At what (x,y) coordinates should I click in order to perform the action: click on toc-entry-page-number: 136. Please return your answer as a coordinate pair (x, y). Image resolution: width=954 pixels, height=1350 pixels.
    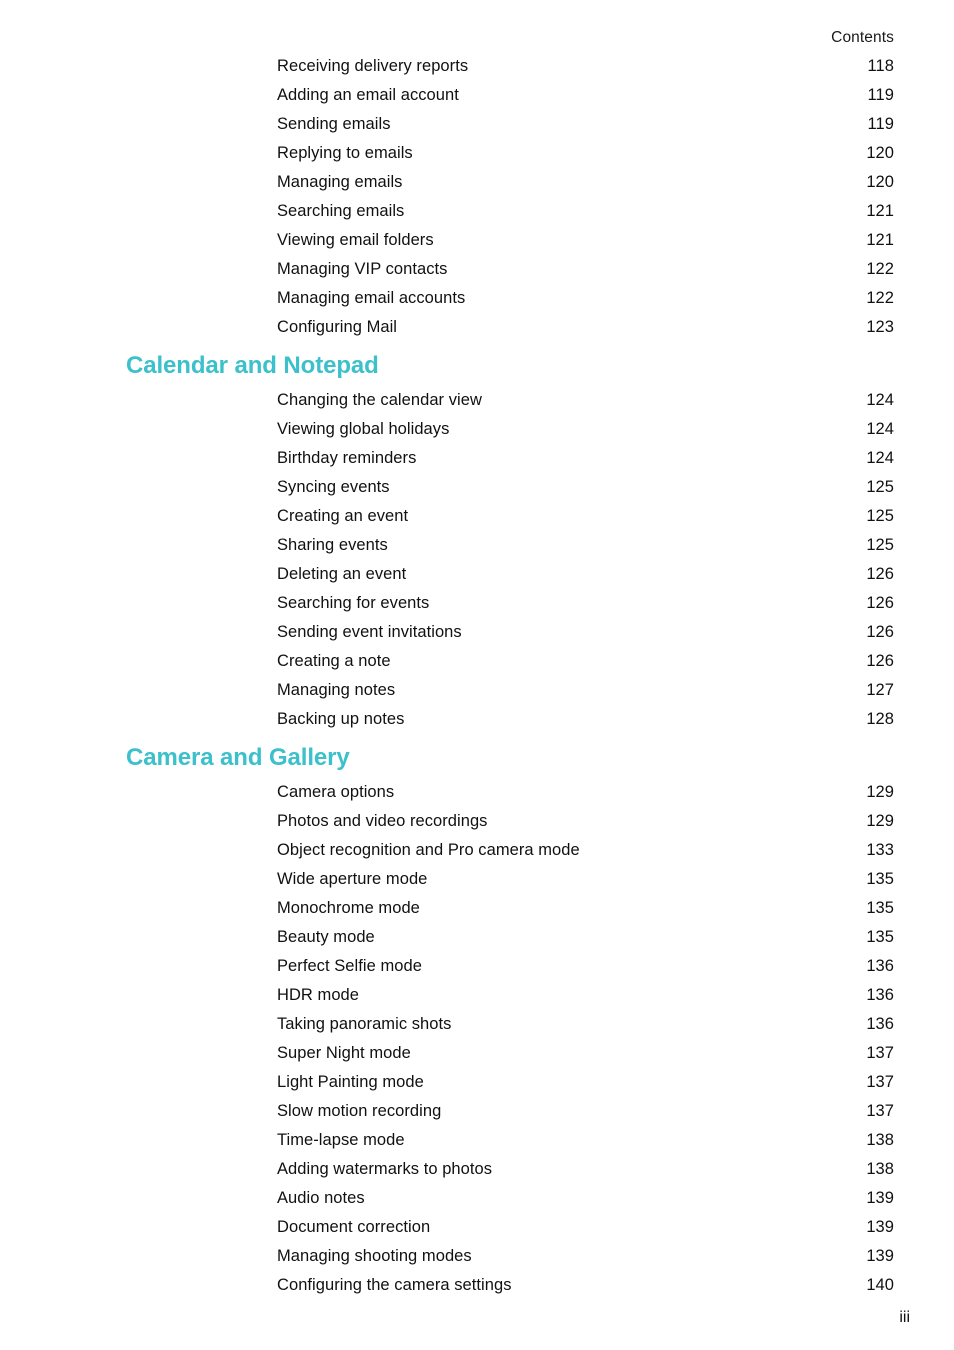
    Looking at the image, I should click on (880, 966).